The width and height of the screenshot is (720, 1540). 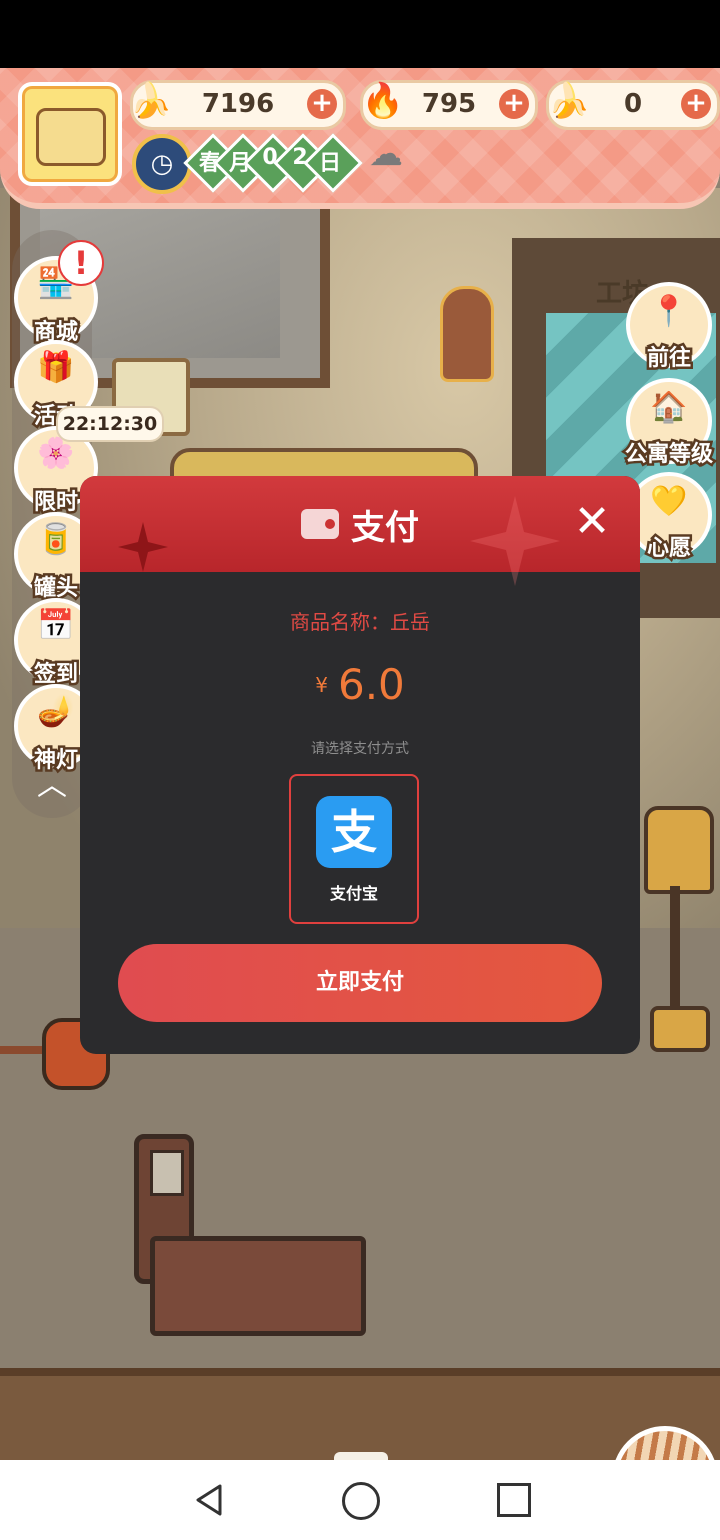 What do you see at coordinates (320, 524) in the screenshot?
I see `wallet-icon` at bounding box center [320, 524].